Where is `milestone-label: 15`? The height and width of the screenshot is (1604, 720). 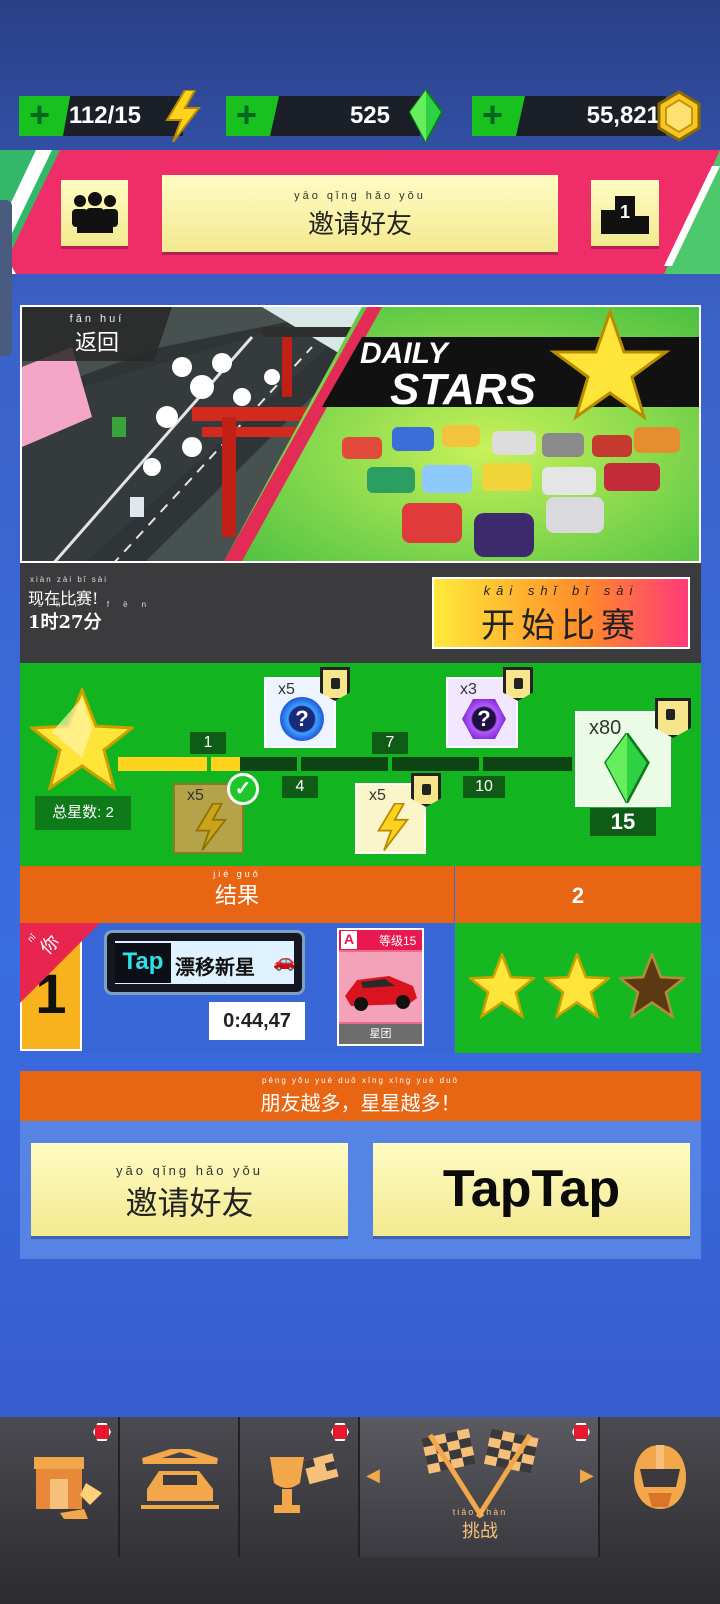
milestone-label: 15 is located at coordinates (623, 822).